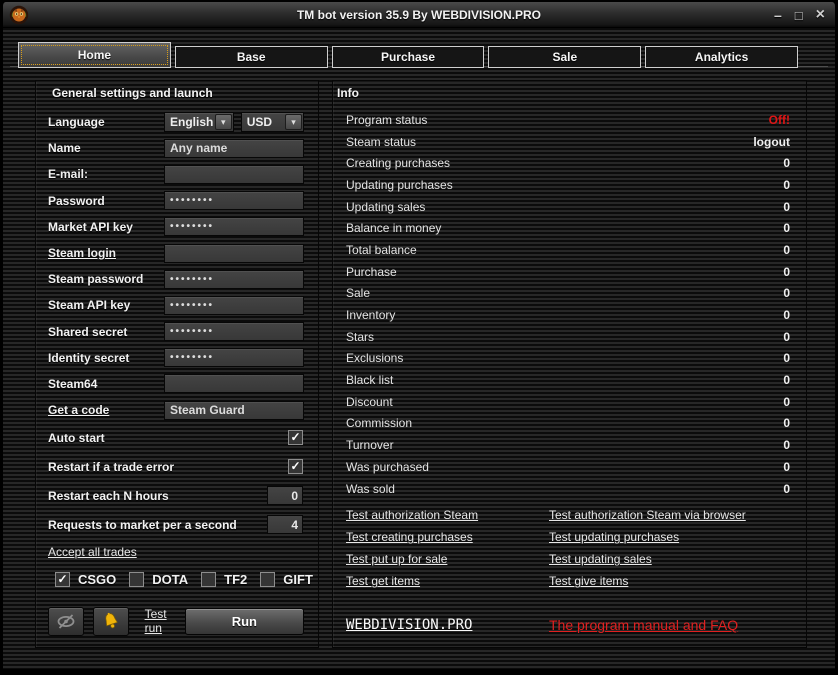 This screenshot has height=675, width=838. Describe the element at coordinates (68, 174) in the screenshot. I see `label-e-mail: E-mail:` at that location.